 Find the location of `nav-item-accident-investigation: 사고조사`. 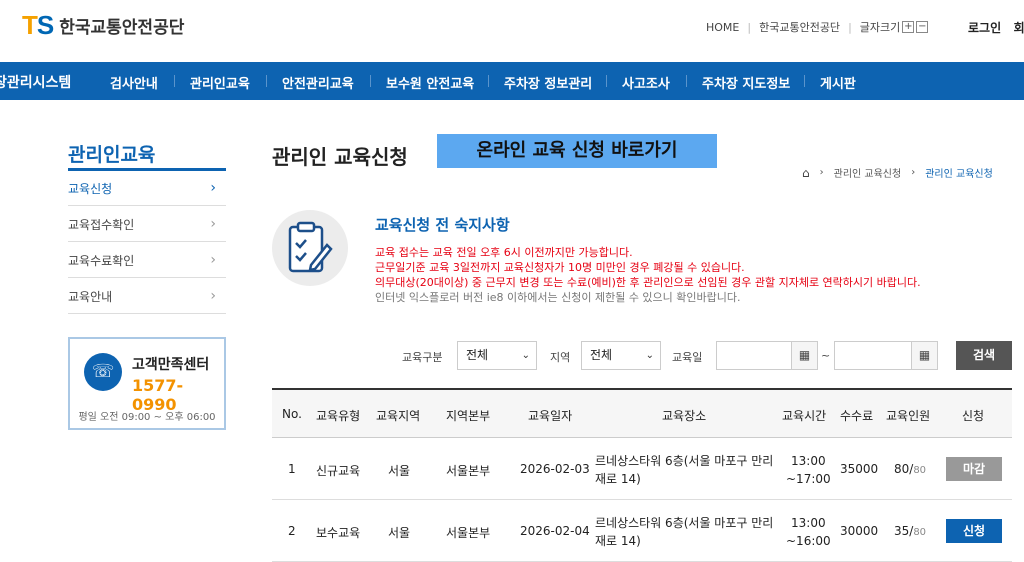

nav-item-accident-investigation: 사고조사 is located at coordinates (646, 82).